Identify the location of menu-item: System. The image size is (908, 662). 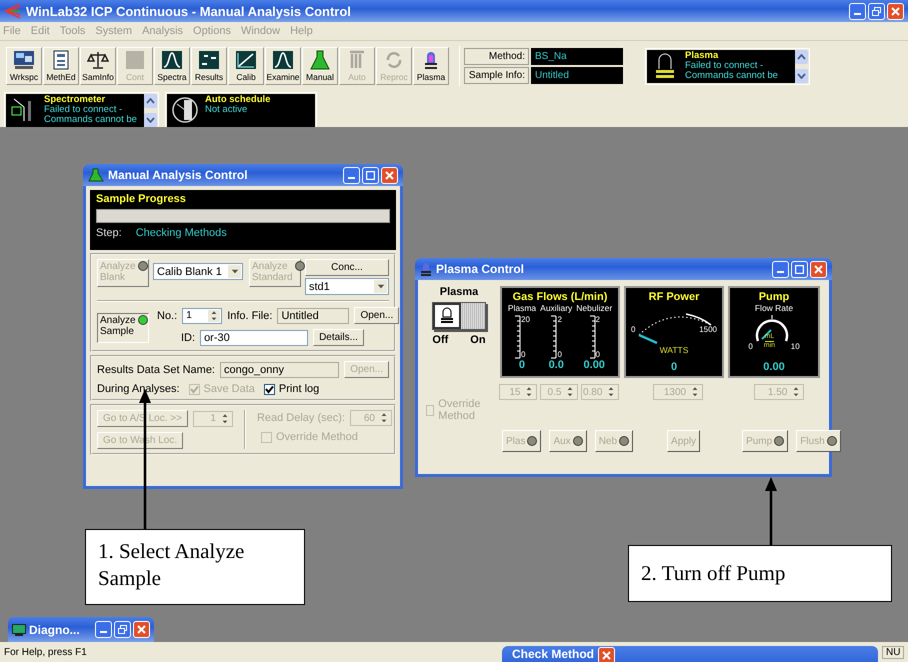
(113, 31).